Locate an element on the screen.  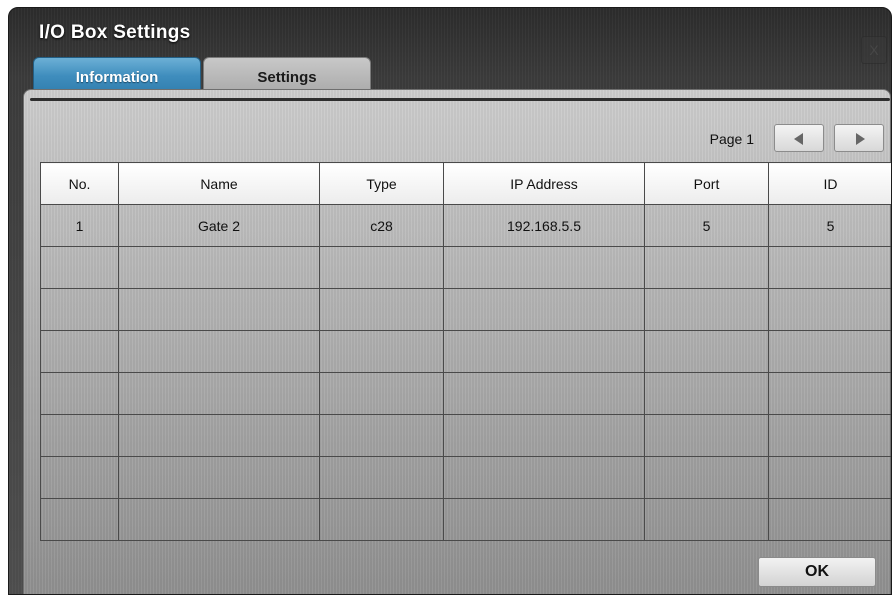
column-header-type: Type is located at coordinates (381, 183).